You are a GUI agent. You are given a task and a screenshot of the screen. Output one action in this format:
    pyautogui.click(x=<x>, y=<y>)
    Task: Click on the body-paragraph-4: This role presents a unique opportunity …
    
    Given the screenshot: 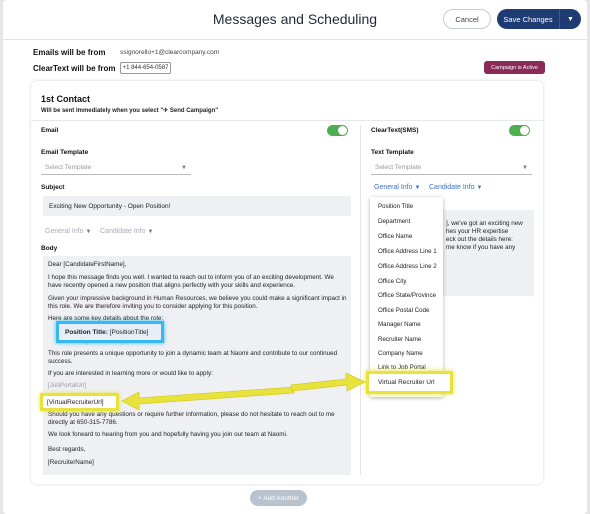 What is the action you would take?
    pyautogui.click(x=193, y=357)
    